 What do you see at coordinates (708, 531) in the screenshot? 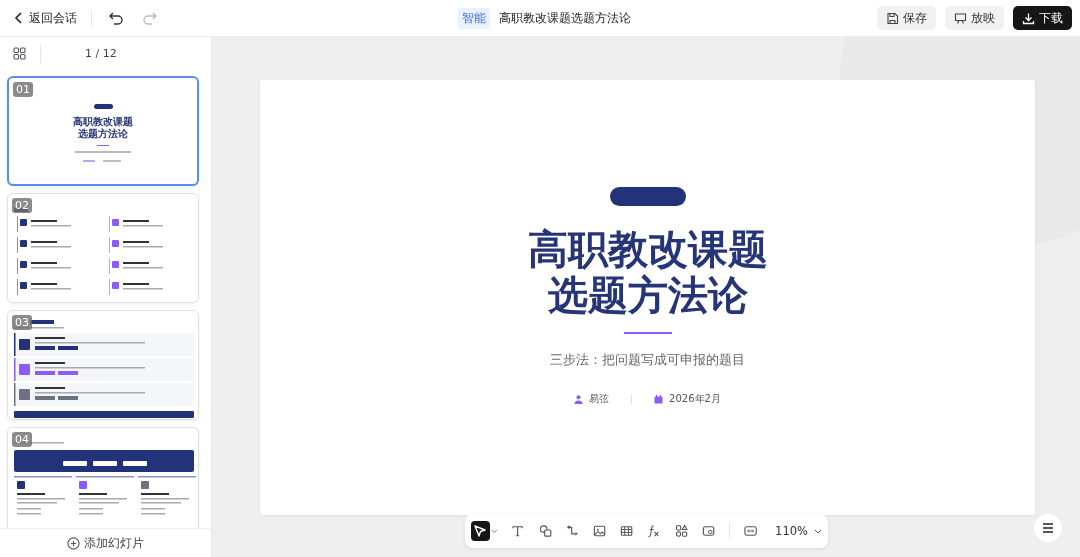
I see `media-icon` at bounding box center [708, 531].